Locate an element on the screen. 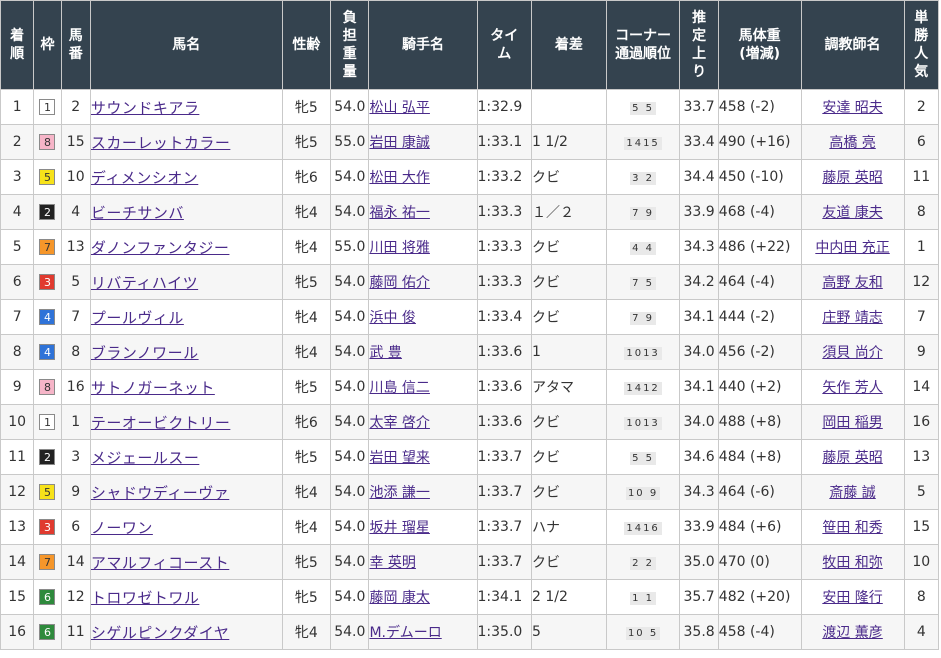 The image size is (941, 658). header-corner: コーナー 通過順位 is located at coordinates (643, 45).